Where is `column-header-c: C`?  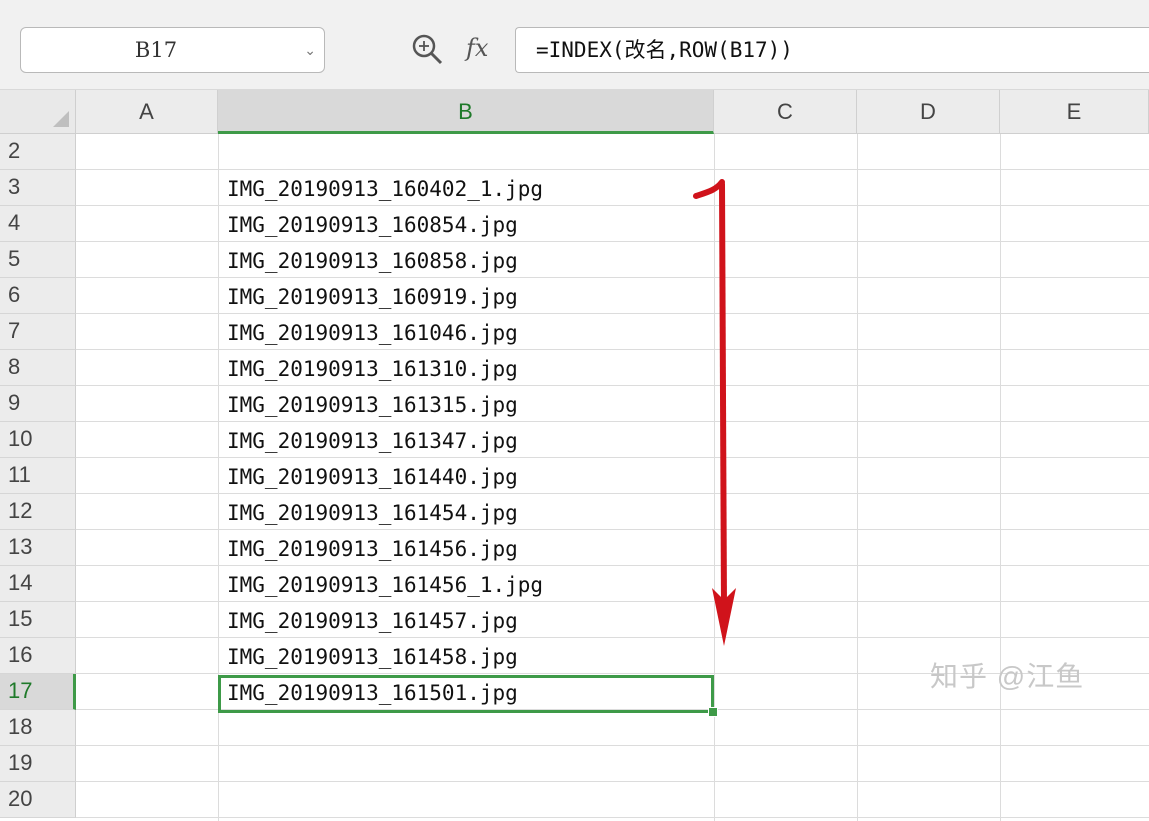
column-header-c: C is located at coordinates (785, 112).